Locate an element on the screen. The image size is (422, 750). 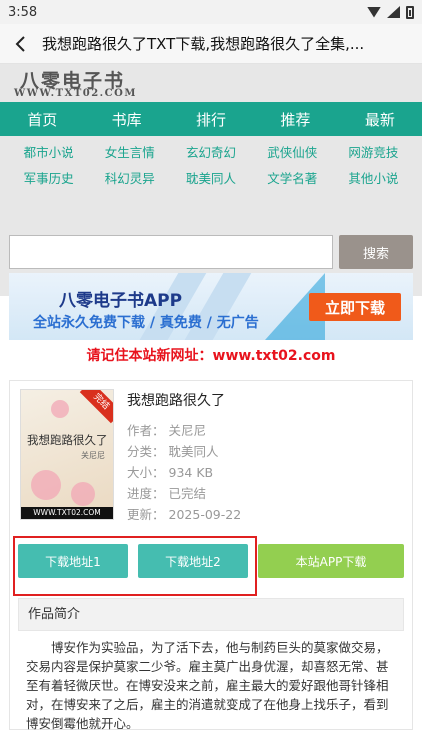
book-updated: 更新： 2025-09-22 is located at coordinates (265, 514).